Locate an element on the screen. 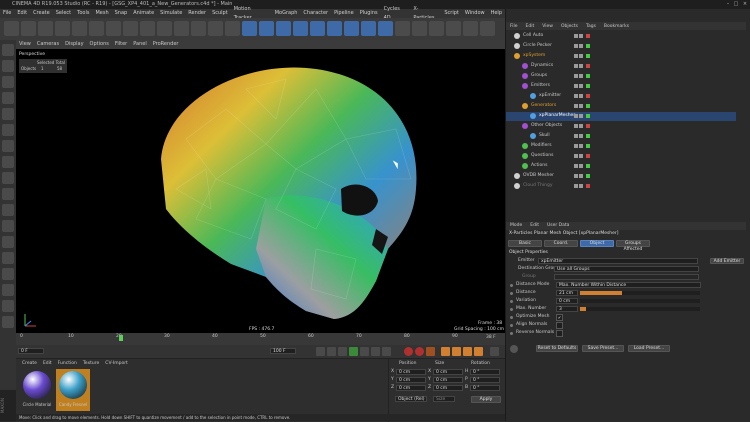  coordinate-system-icon is located at coordinates (181, 28).